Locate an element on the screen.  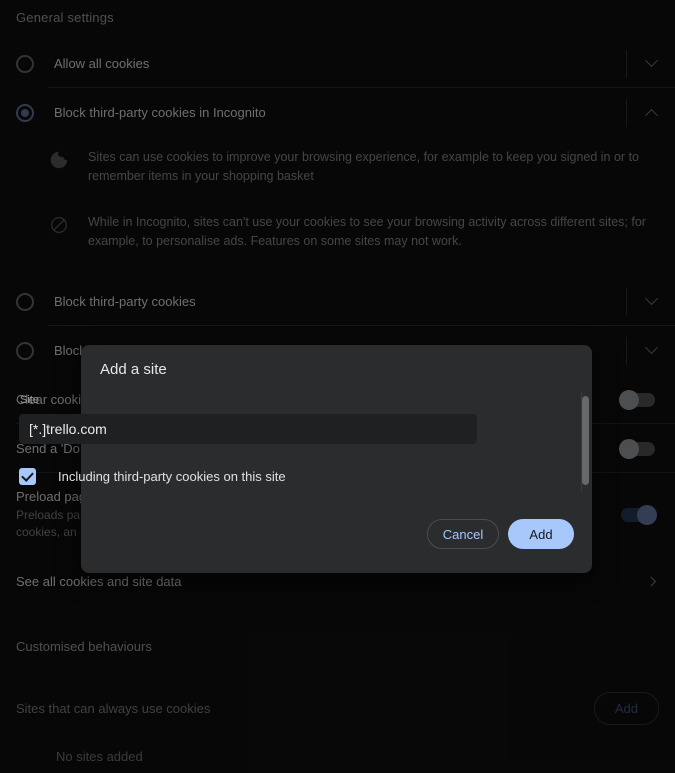
dialog-title: Add a site is located at coordinates (133, 369).